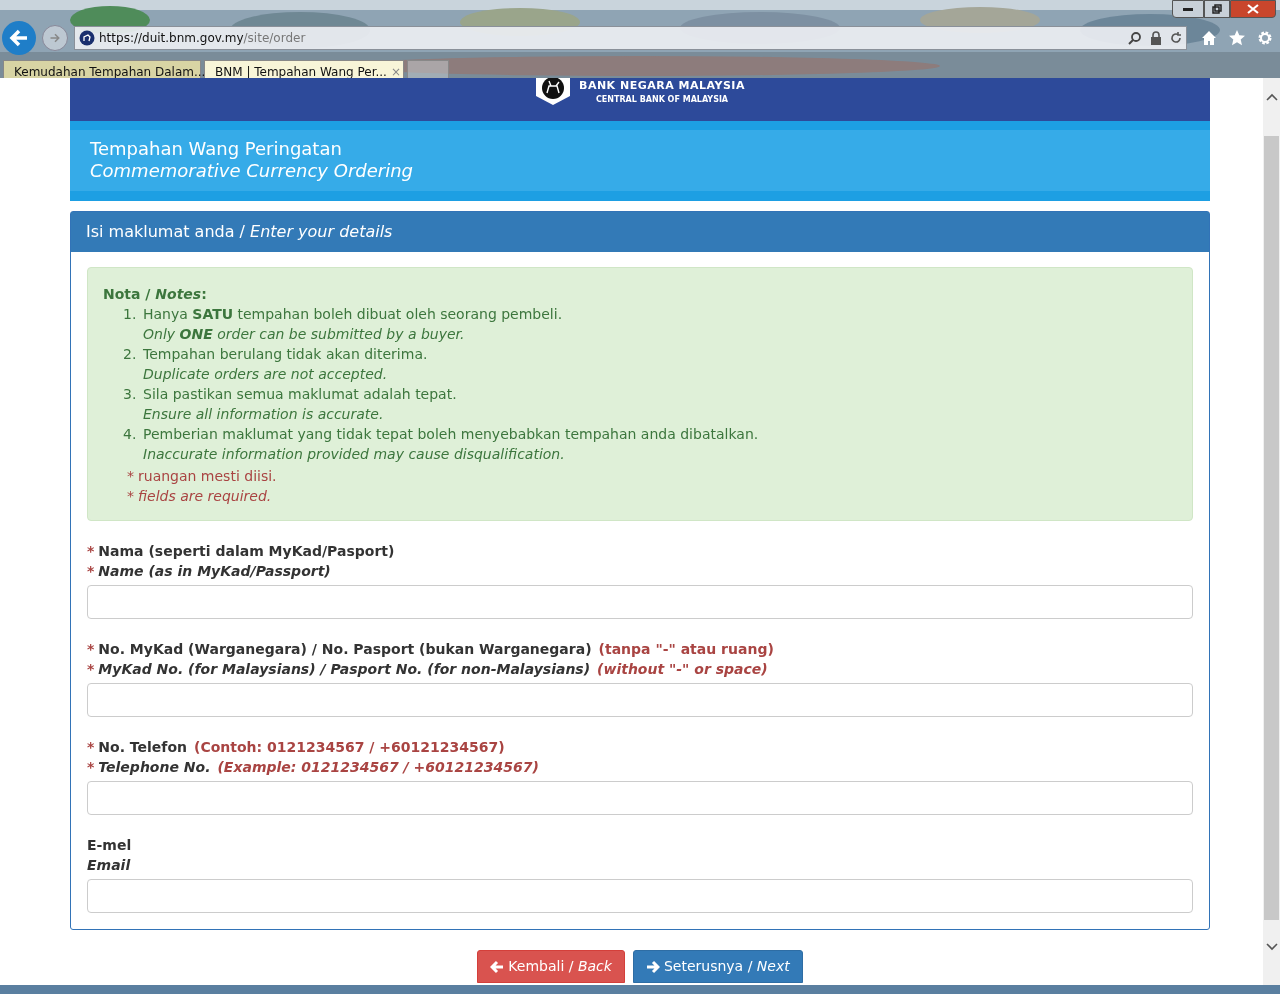  I want to click on site-icon, so click(87, 38).